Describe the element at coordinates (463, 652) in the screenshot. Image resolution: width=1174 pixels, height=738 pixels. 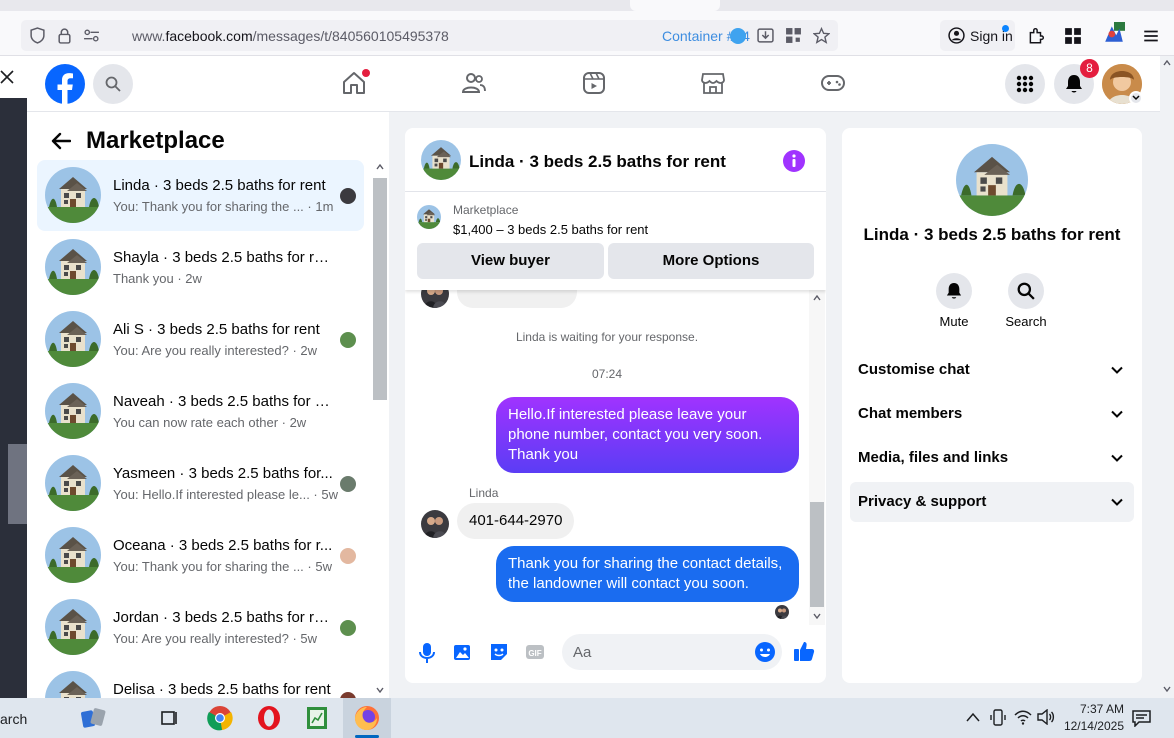
I see `gallery-icon` at that location.